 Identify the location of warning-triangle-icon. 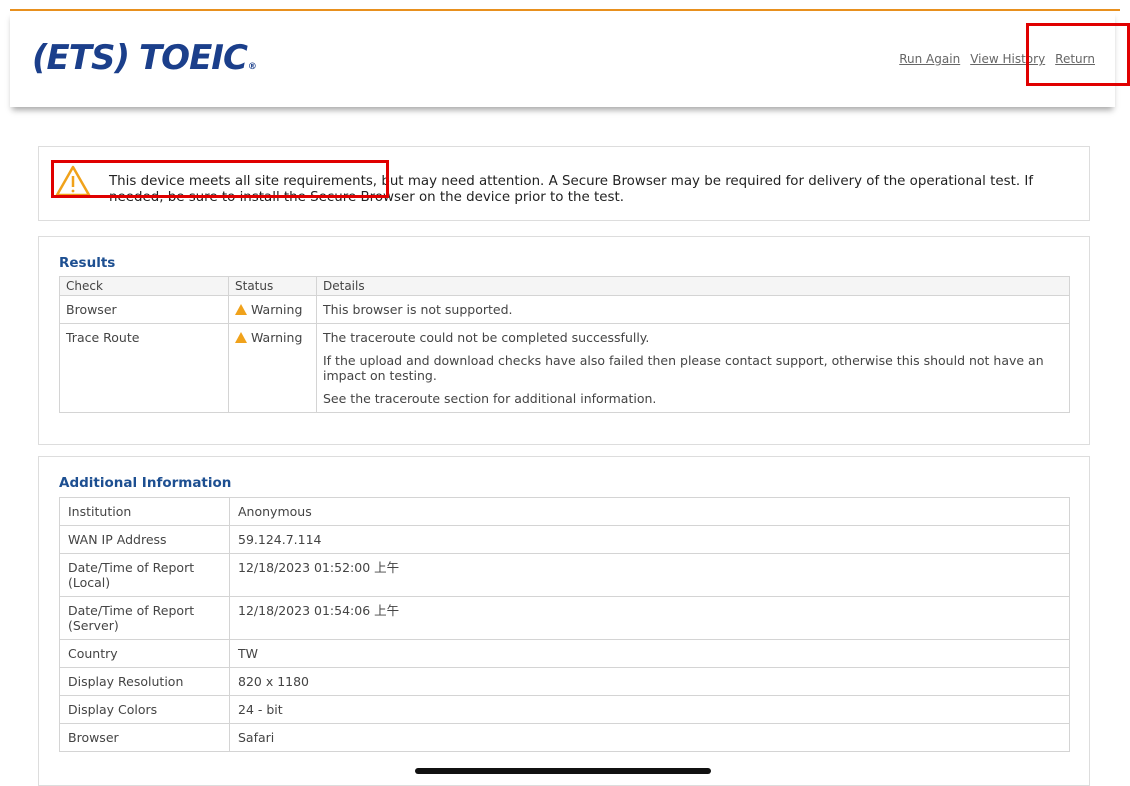
(73, 181).